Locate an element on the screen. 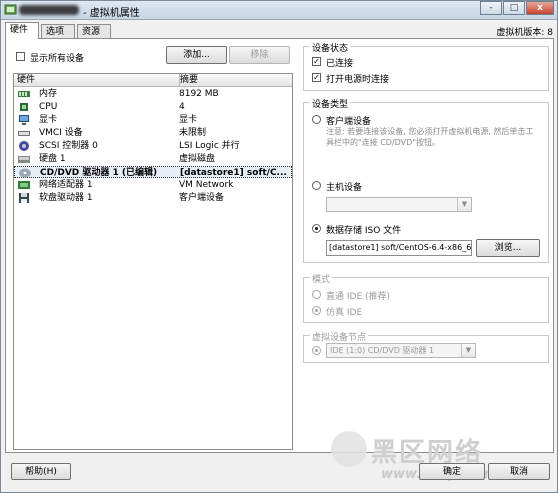 This screenshot has width=558, height=493. cd-dvd-icon is located at coordinates (25, 173).